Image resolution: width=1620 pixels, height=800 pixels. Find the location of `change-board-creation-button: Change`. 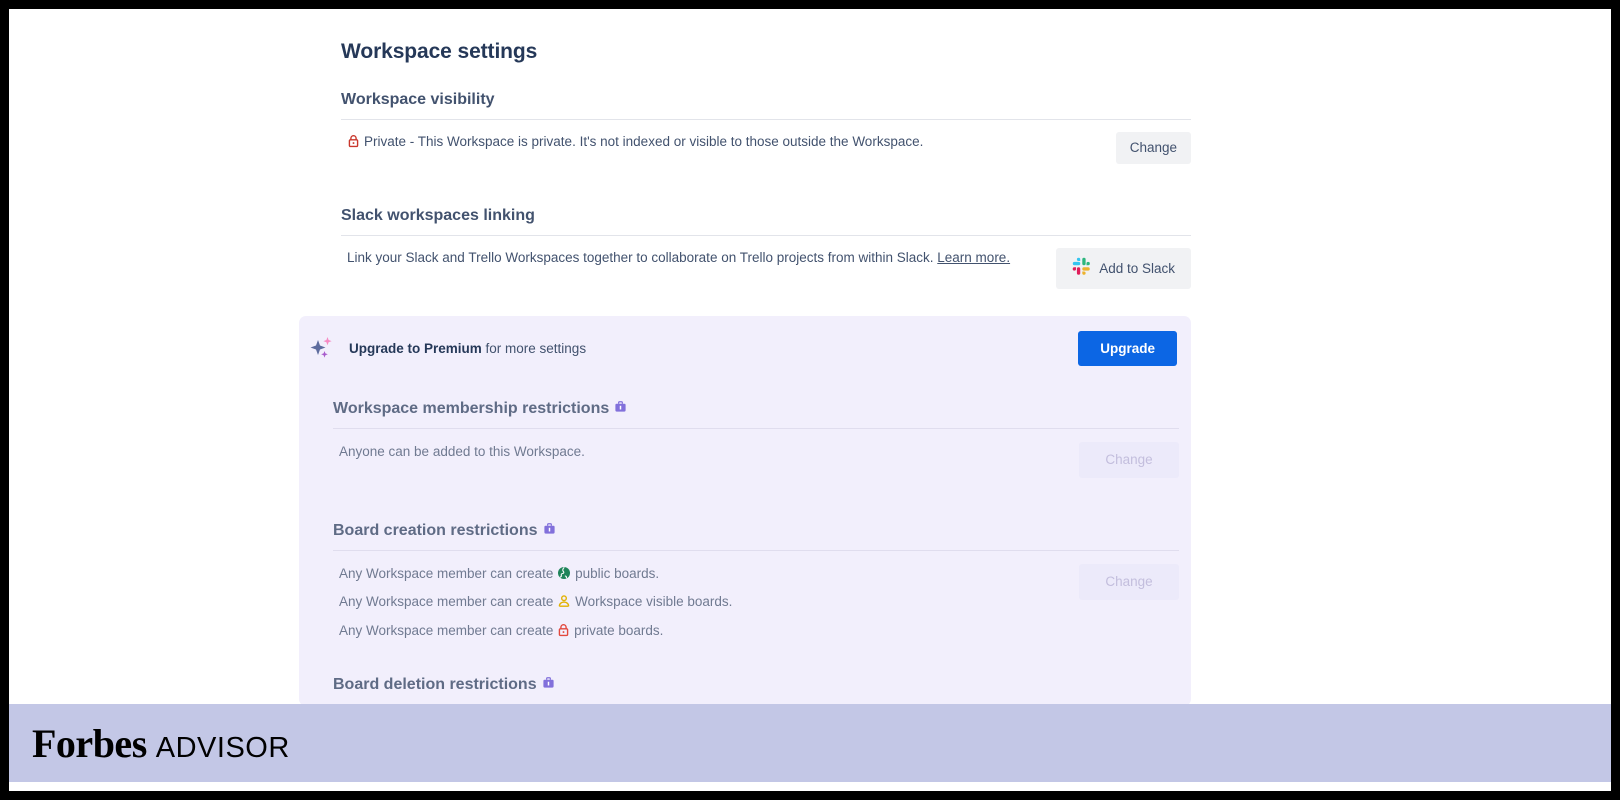

change-board-creation-button: Change is located at coordinates (1129, 582).